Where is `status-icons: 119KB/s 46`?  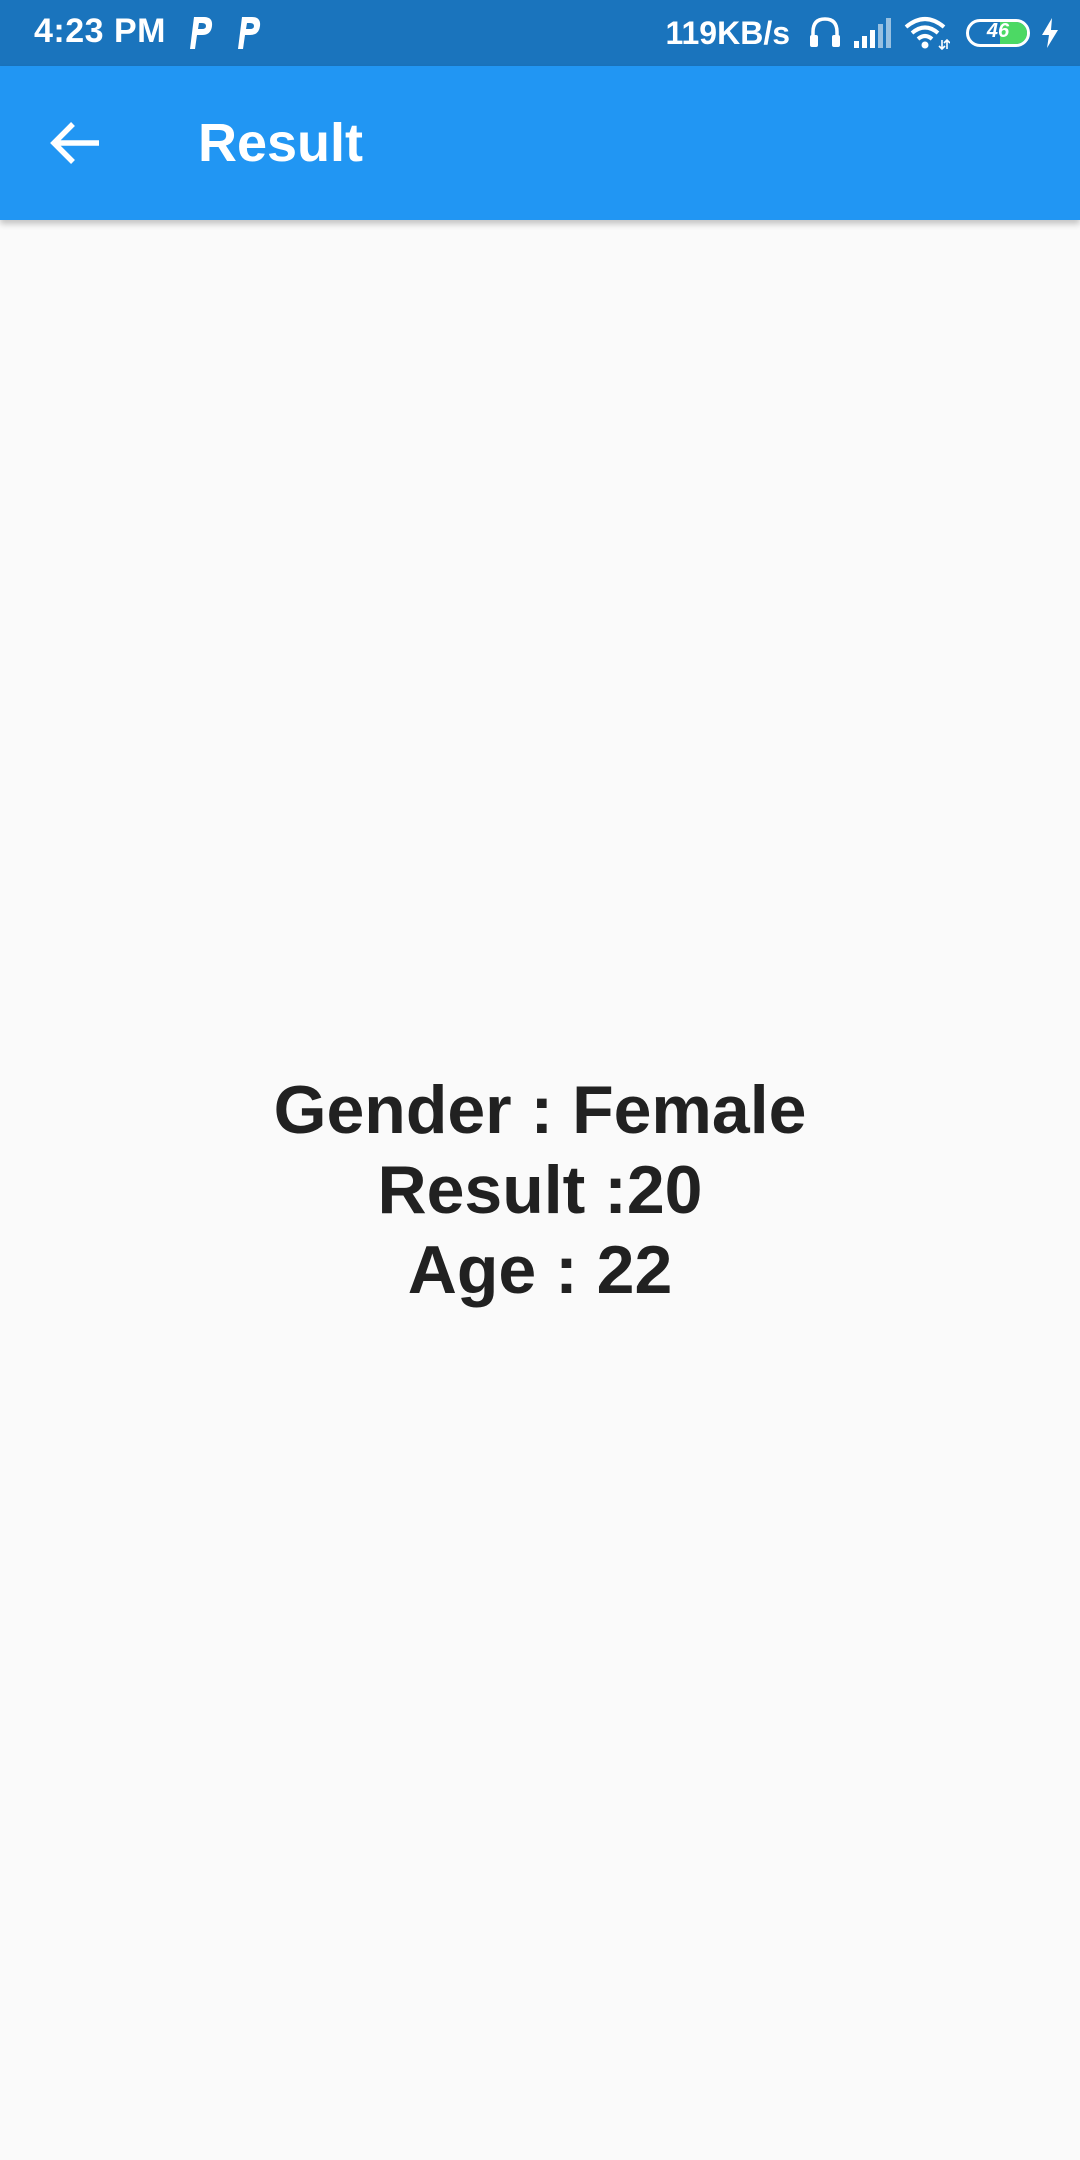
status-icons: 119KB/s 46 is located at coordinates (862, 33).